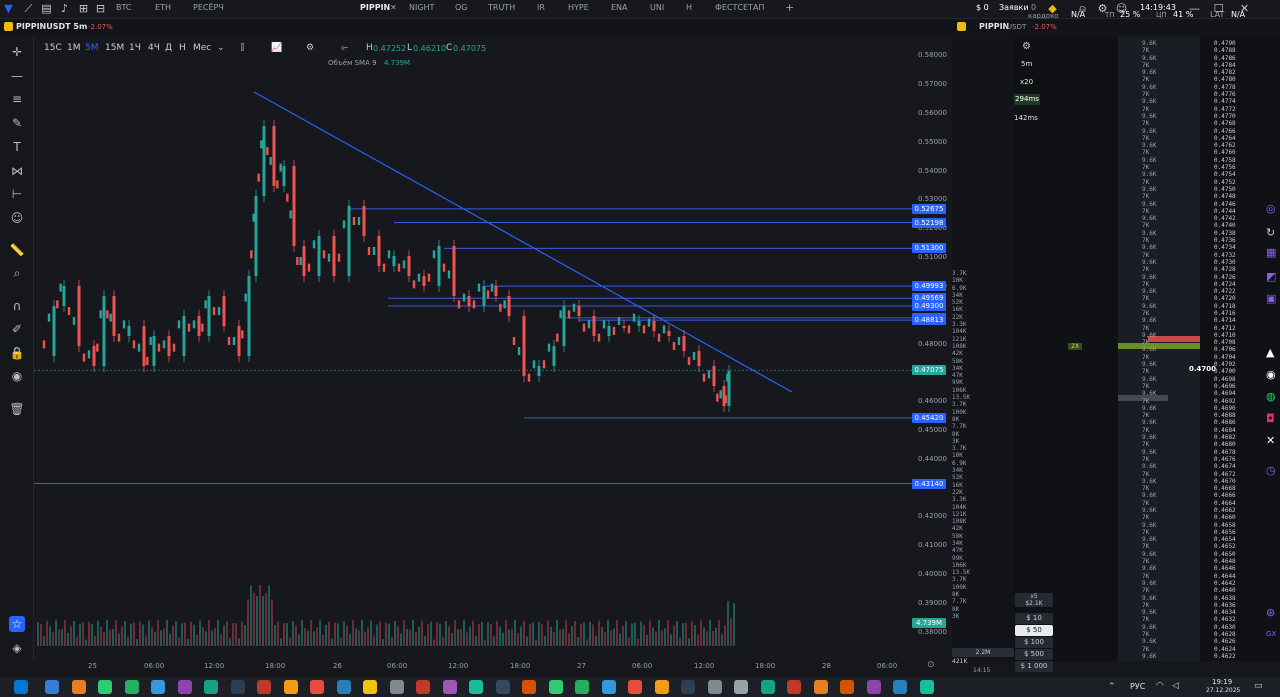 The height and width of the screenshot is (697, 1280). Describe the element at coordinates (17, 194) in the screenshot. I see `prediction-tool-icon: ⊢` at that location.